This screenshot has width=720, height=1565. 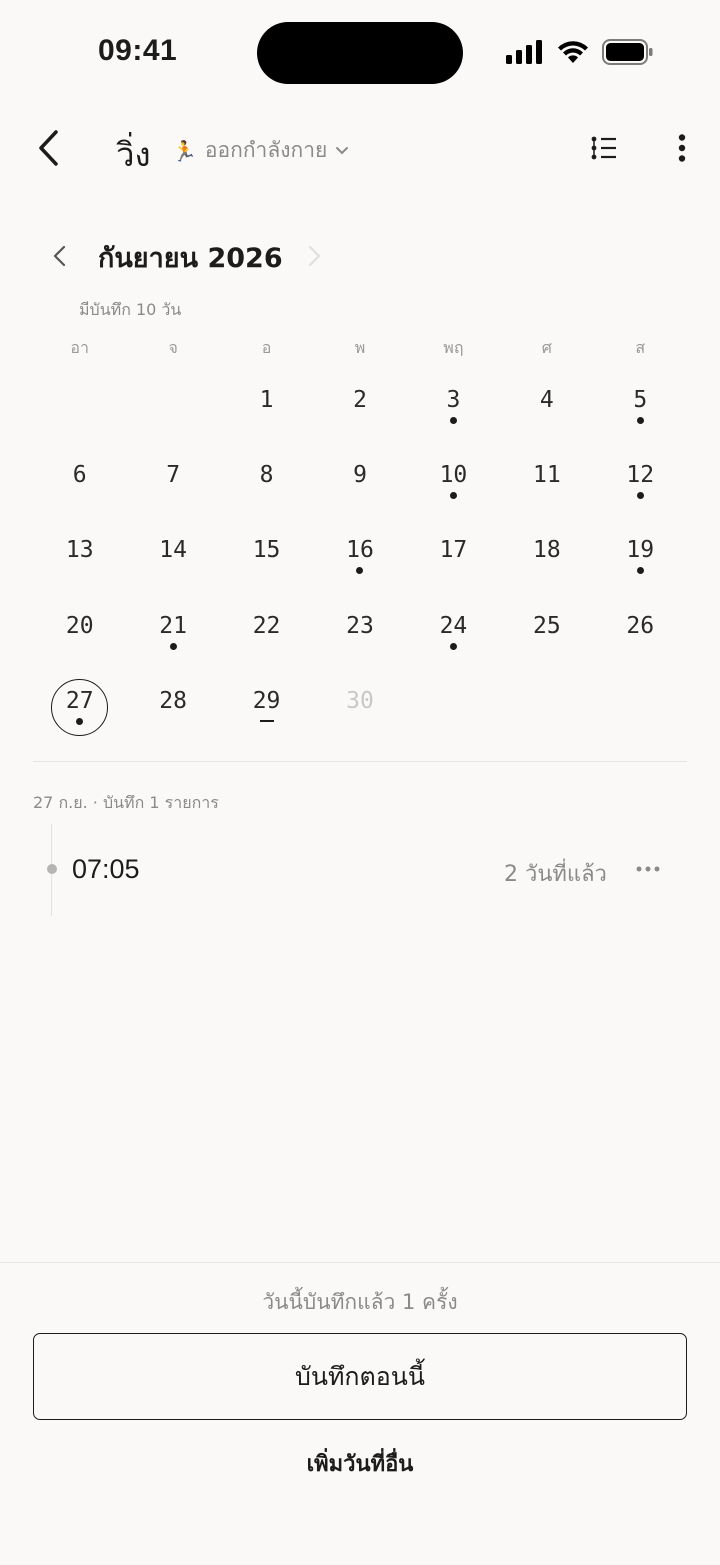 I want to click on calendar-day: 8, so click(x=266, y=474).